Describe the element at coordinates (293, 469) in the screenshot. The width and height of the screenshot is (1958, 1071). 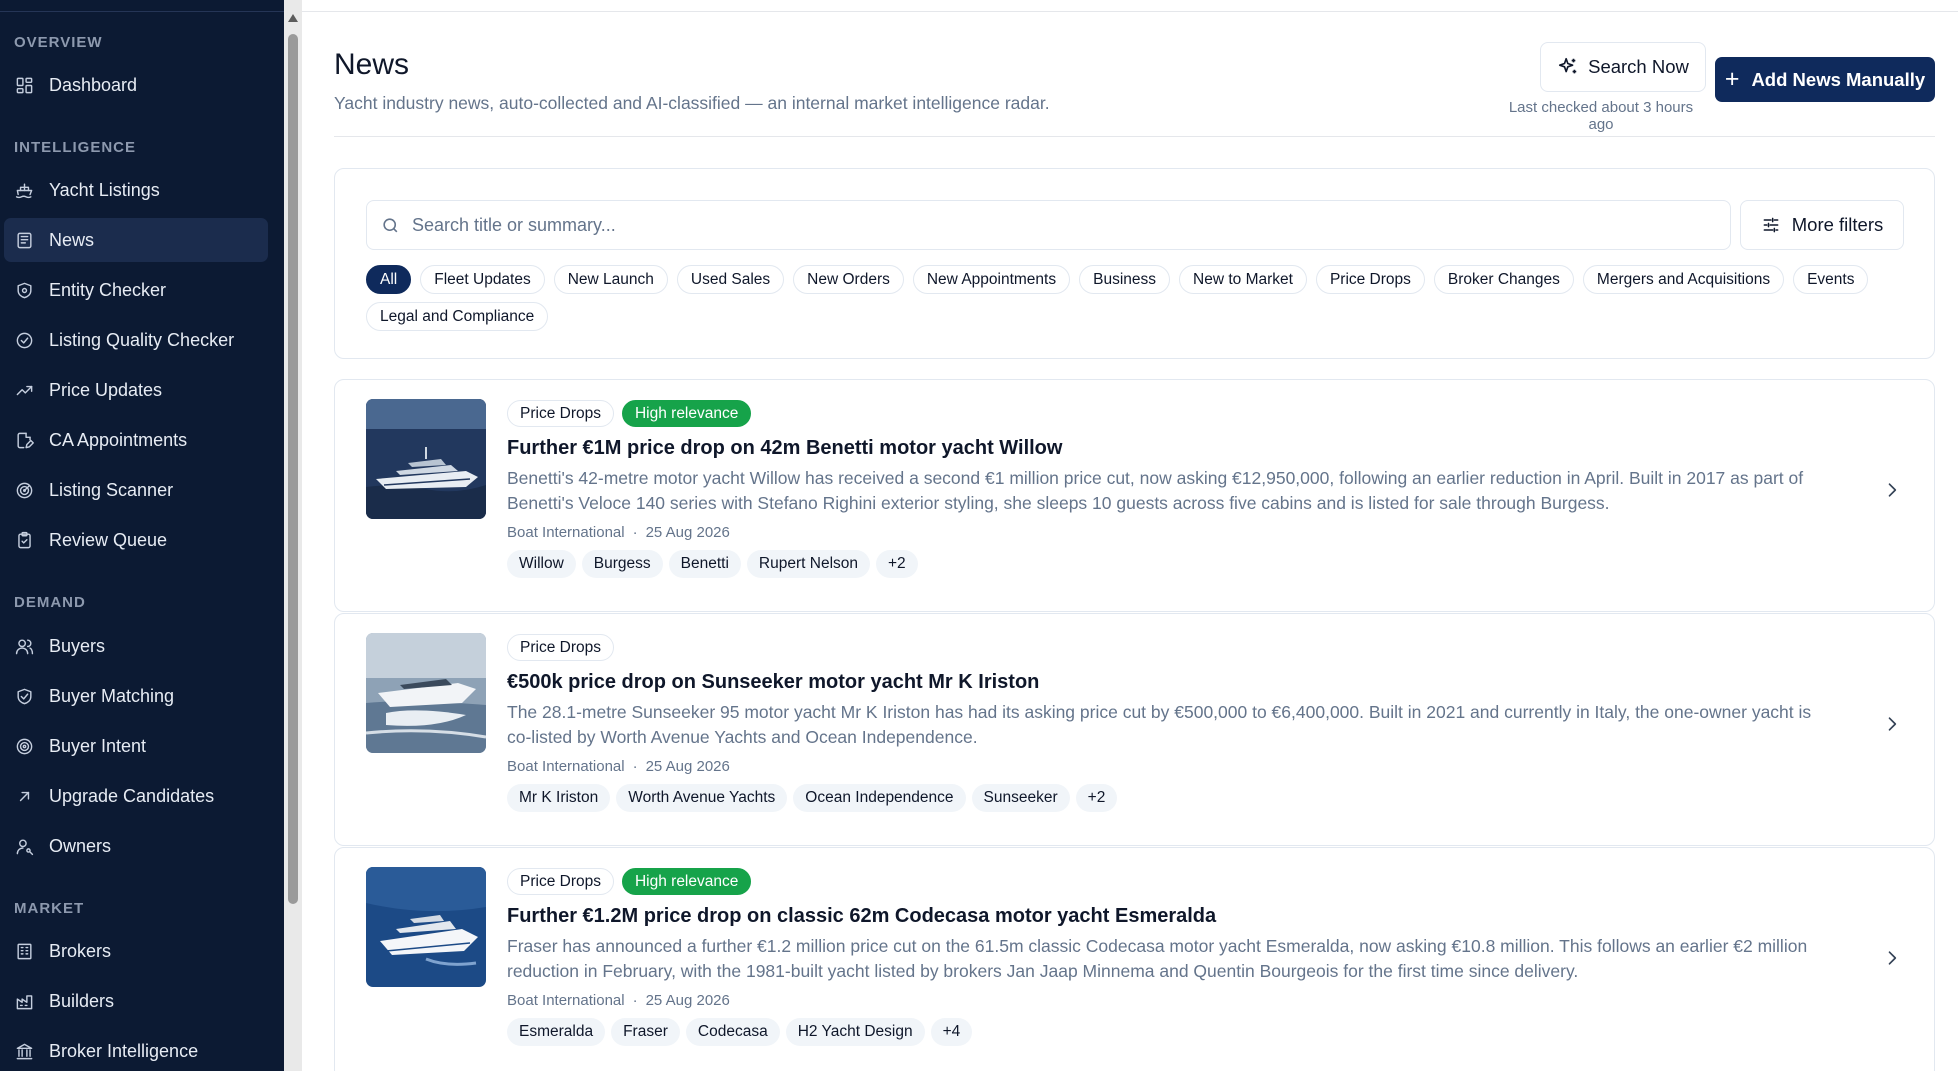
I see `scrollbar-thumb` at that location.